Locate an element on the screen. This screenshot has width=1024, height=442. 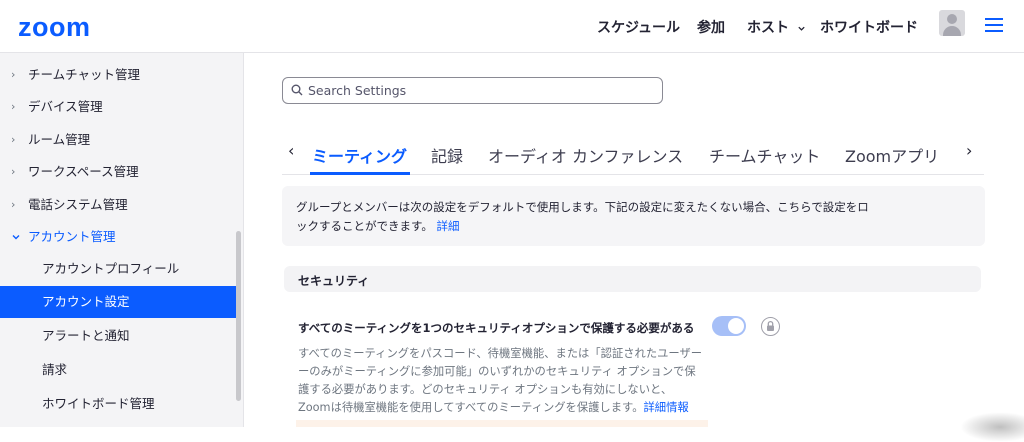
sidebar-item-team-chat: › チームチャット管理 is located at coordinates (119, 75).